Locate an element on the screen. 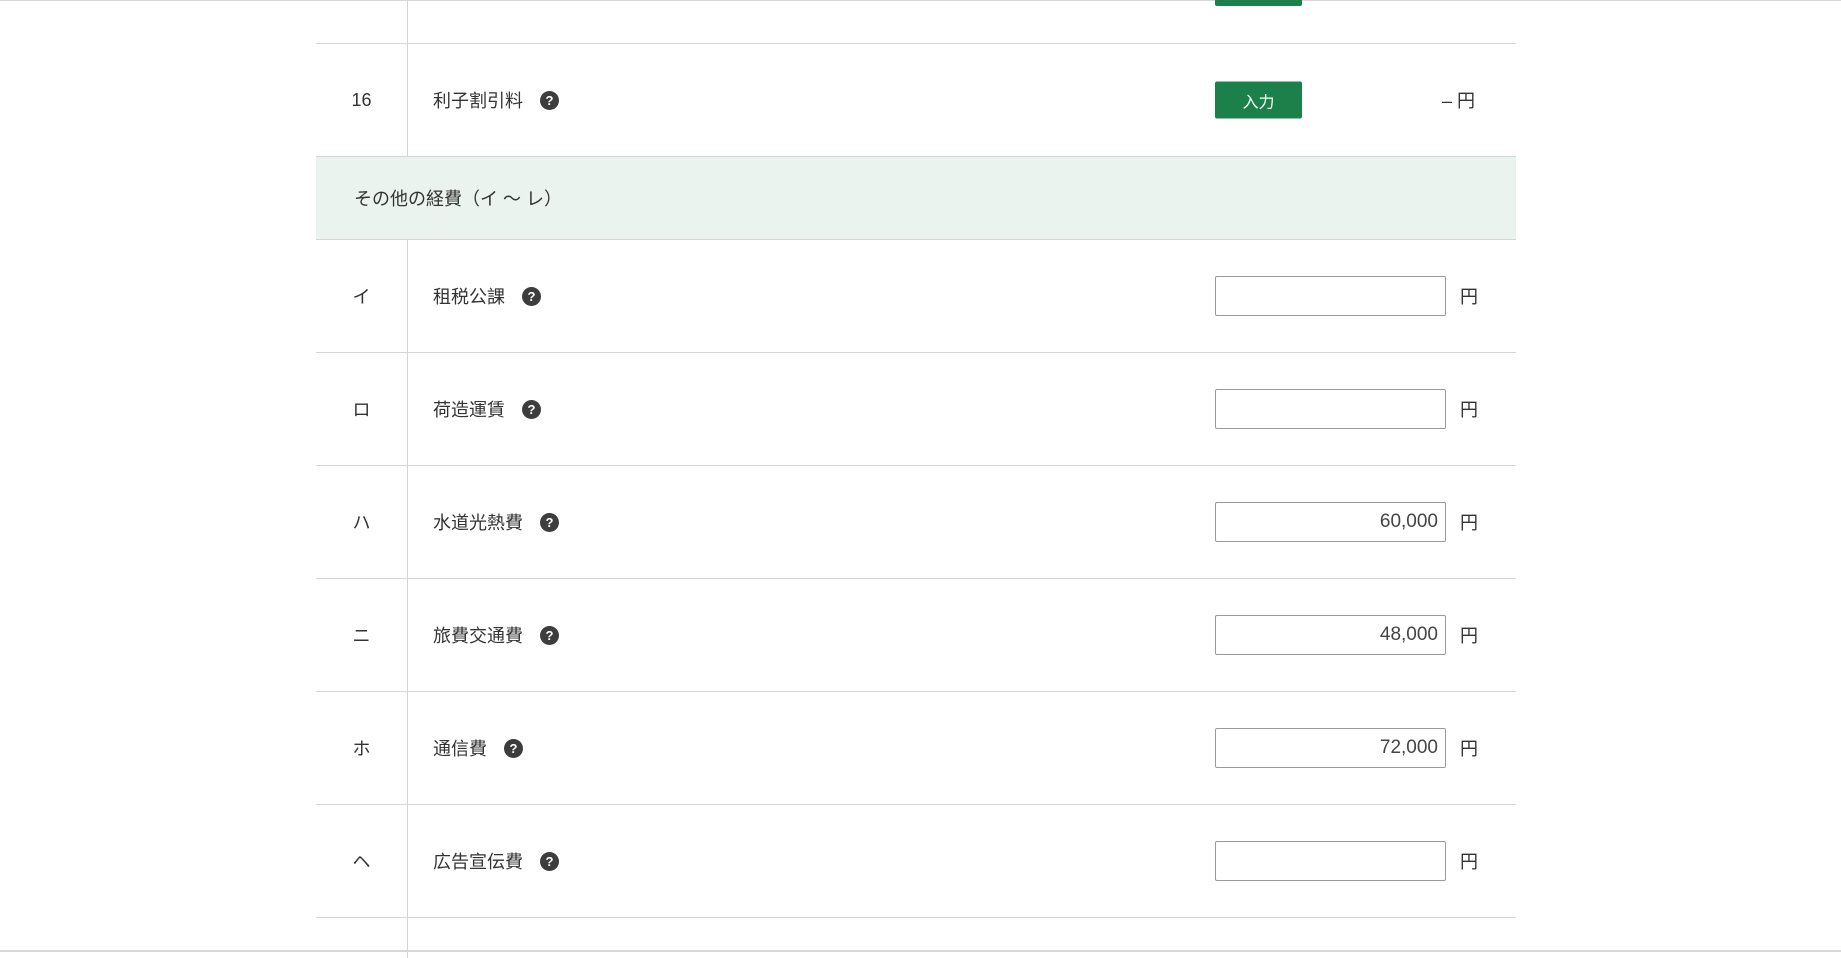 The height and width of the screenshot is (958, 1841). computed-value: – 円 is located at coordinates (1459, 101).